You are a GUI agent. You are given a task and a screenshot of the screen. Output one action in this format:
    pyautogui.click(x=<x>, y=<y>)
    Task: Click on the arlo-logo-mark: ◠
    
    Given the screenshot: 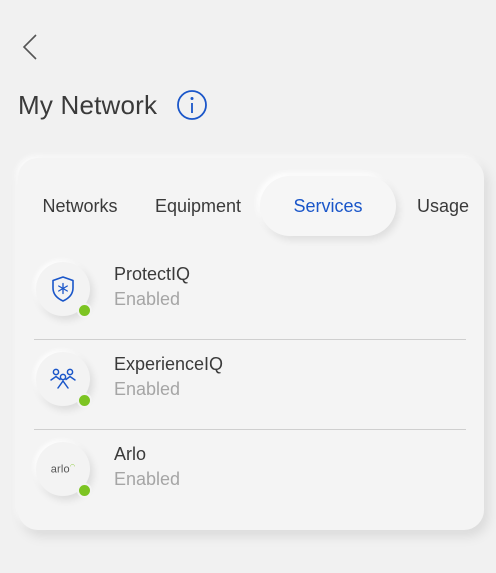 What is the action you would take?
    pyautogui.click(x=72, y=466)
    